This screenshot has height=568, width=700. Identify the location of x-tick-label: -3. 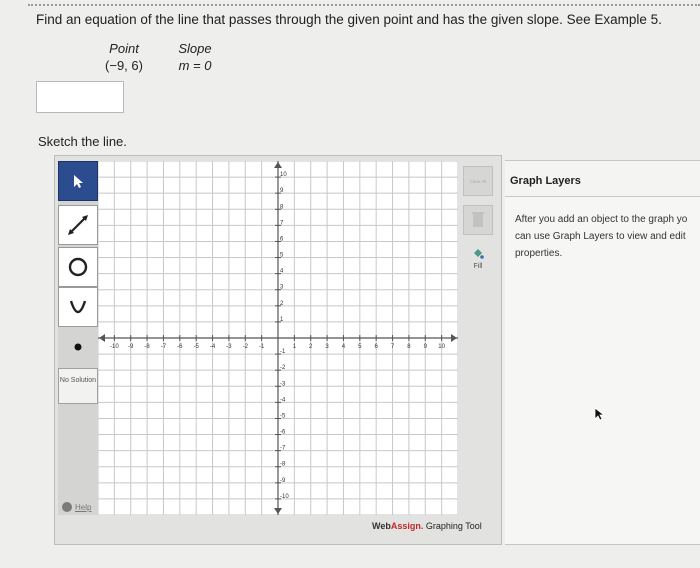
(229, 347).